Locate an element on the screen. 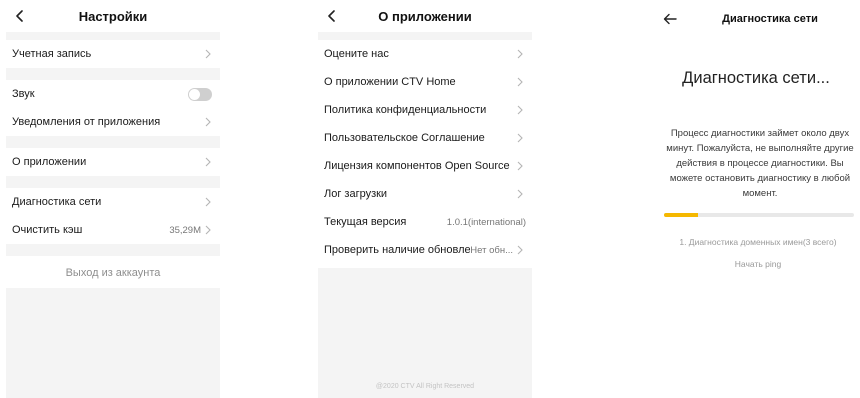 This screenshot has height=398, width=860. sound-label: Звук is located at coordinates (23, 94).